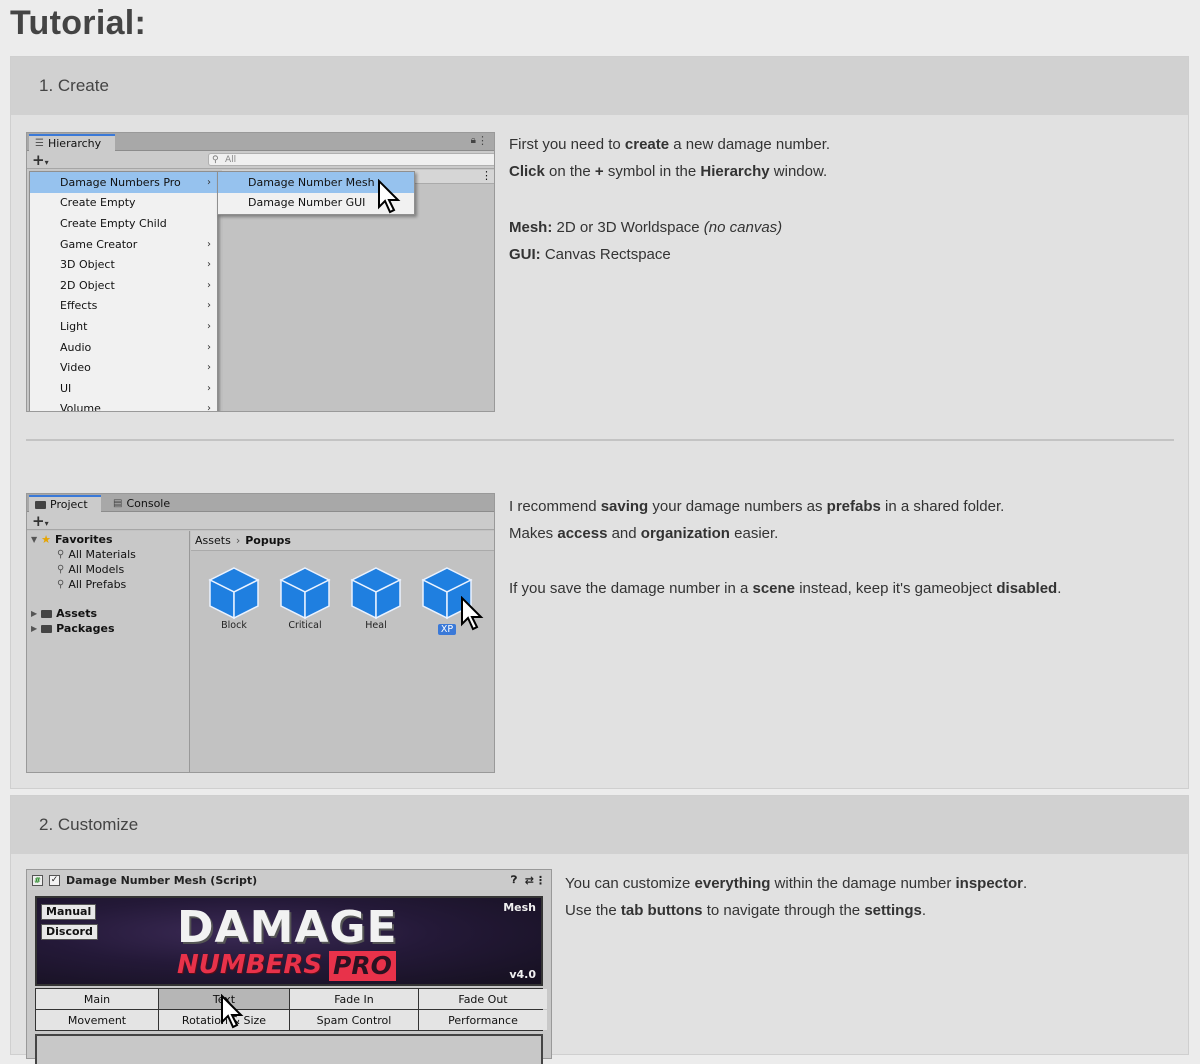  What do you see at coordinates (39, 143) in the screenshot?
I see `list-icon: ☰` at bounding box center [39, 143].